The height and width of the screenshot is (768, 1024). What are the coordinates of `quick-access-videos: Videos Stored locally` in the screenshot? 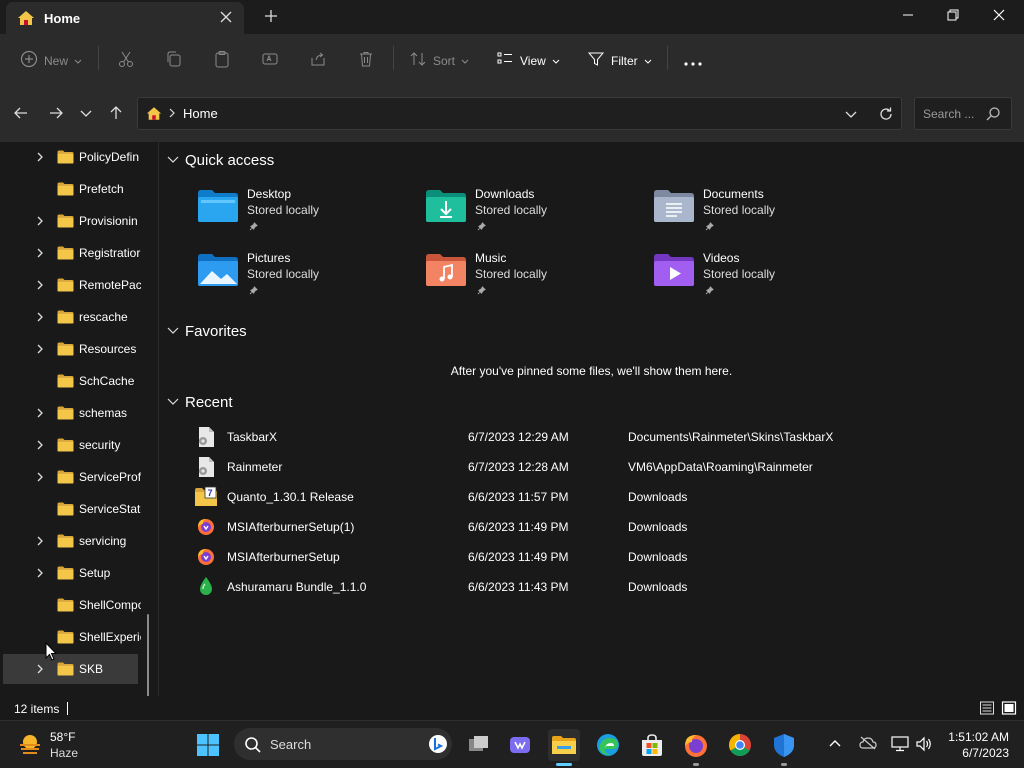 It's located at (753, 279).